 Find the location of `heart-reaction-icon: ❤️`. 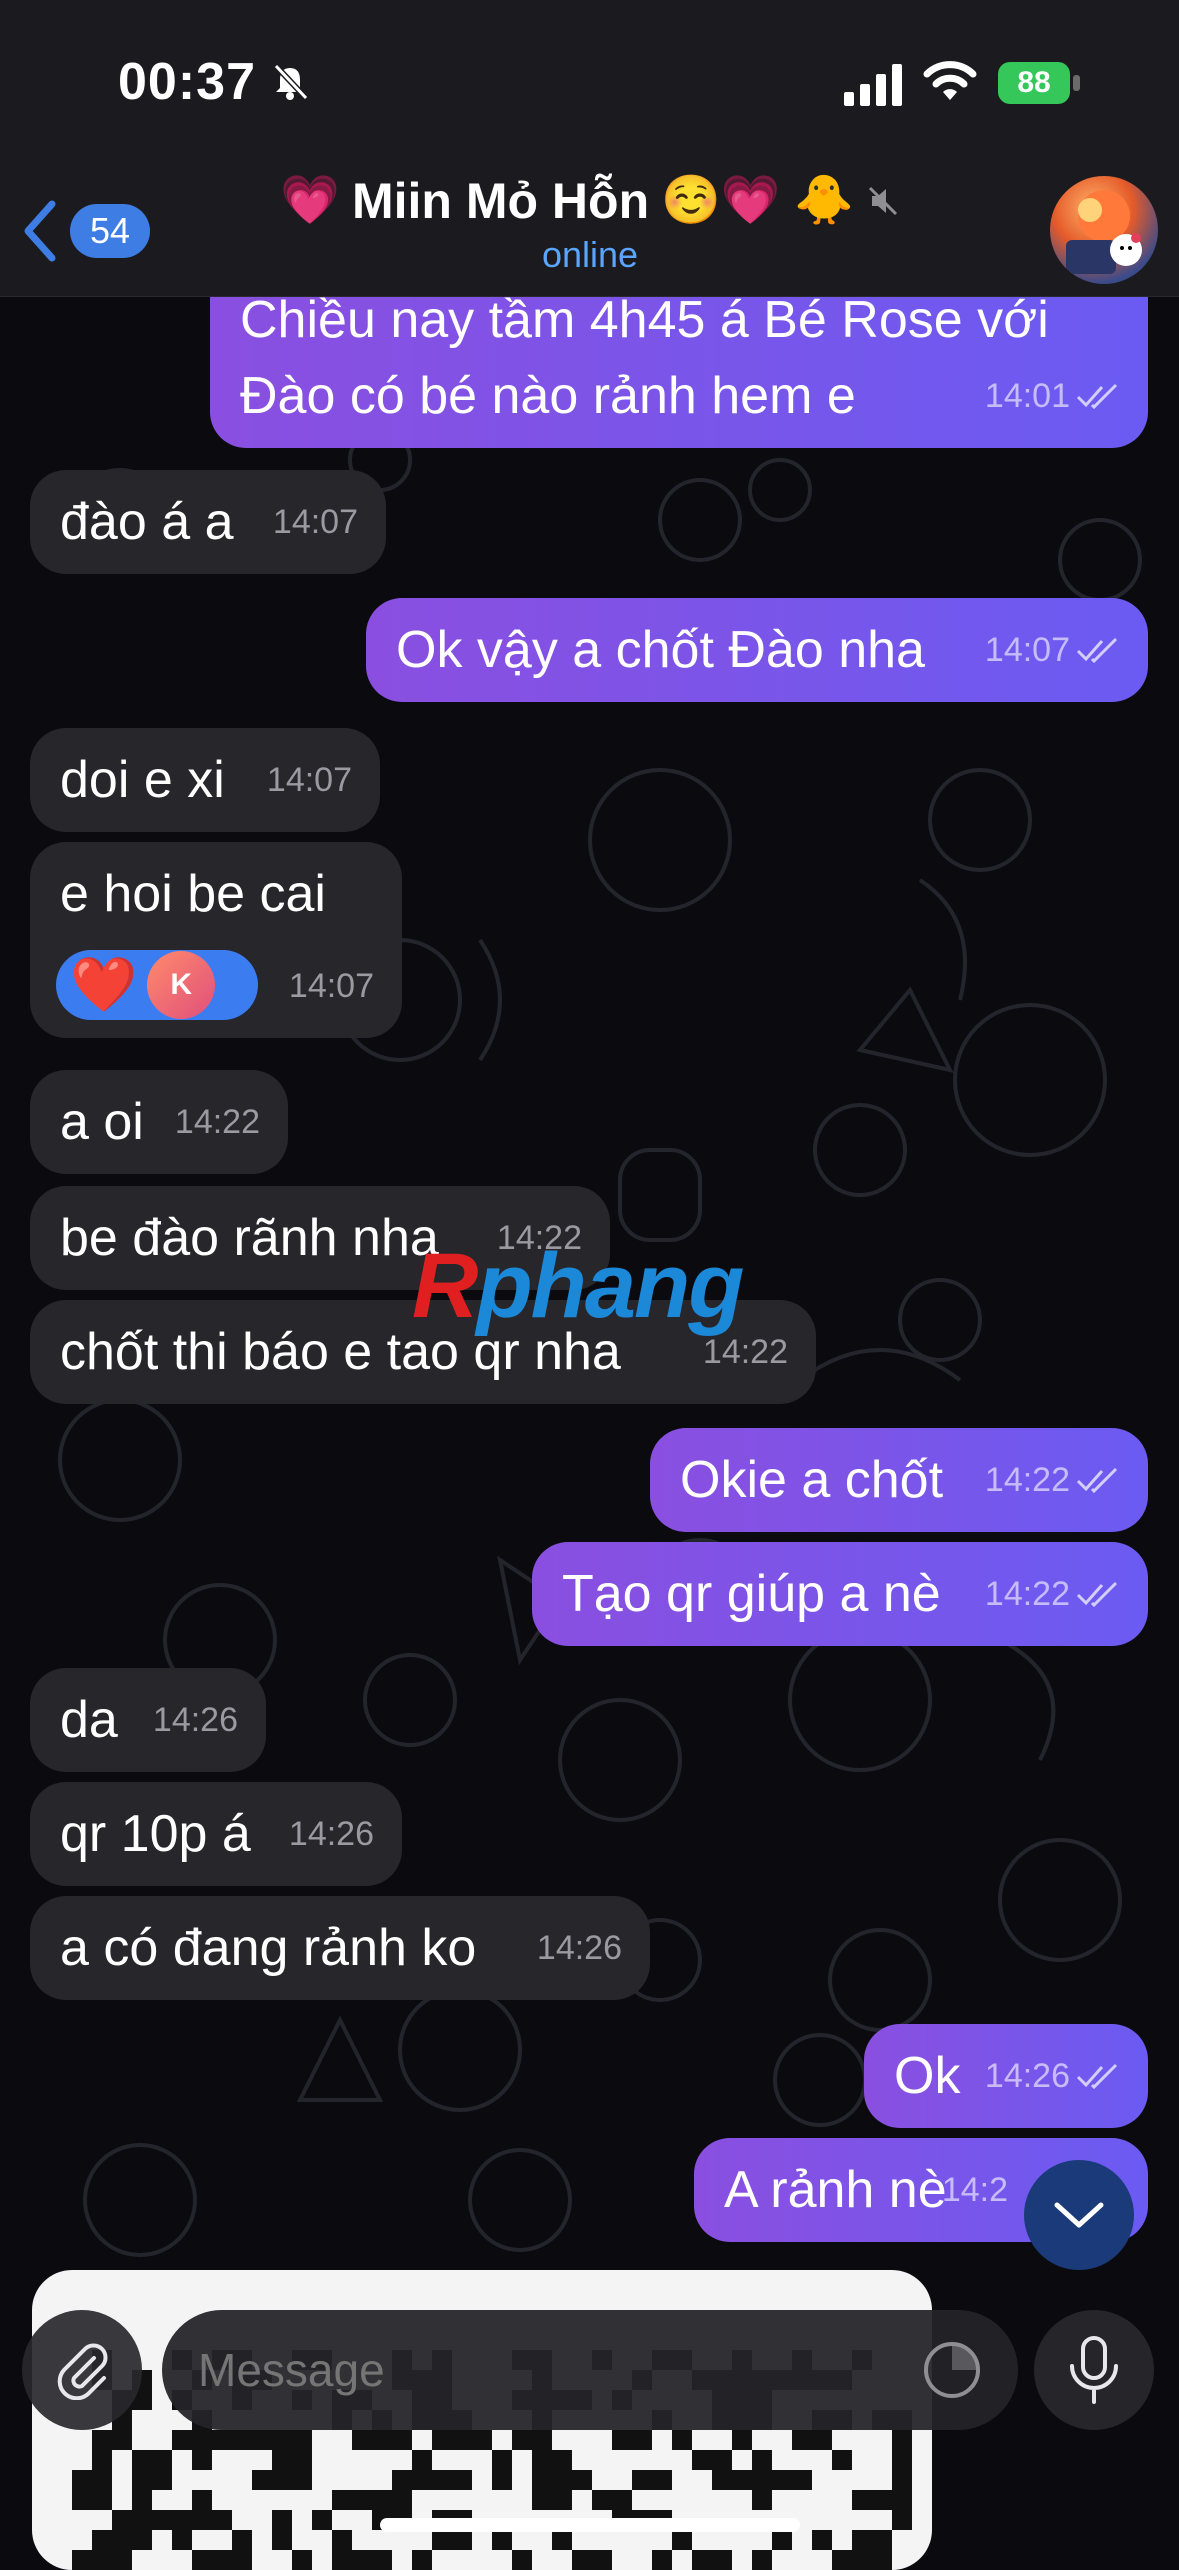

heart-reaction-icon: ❤️ is located at coordinates (104, 985).